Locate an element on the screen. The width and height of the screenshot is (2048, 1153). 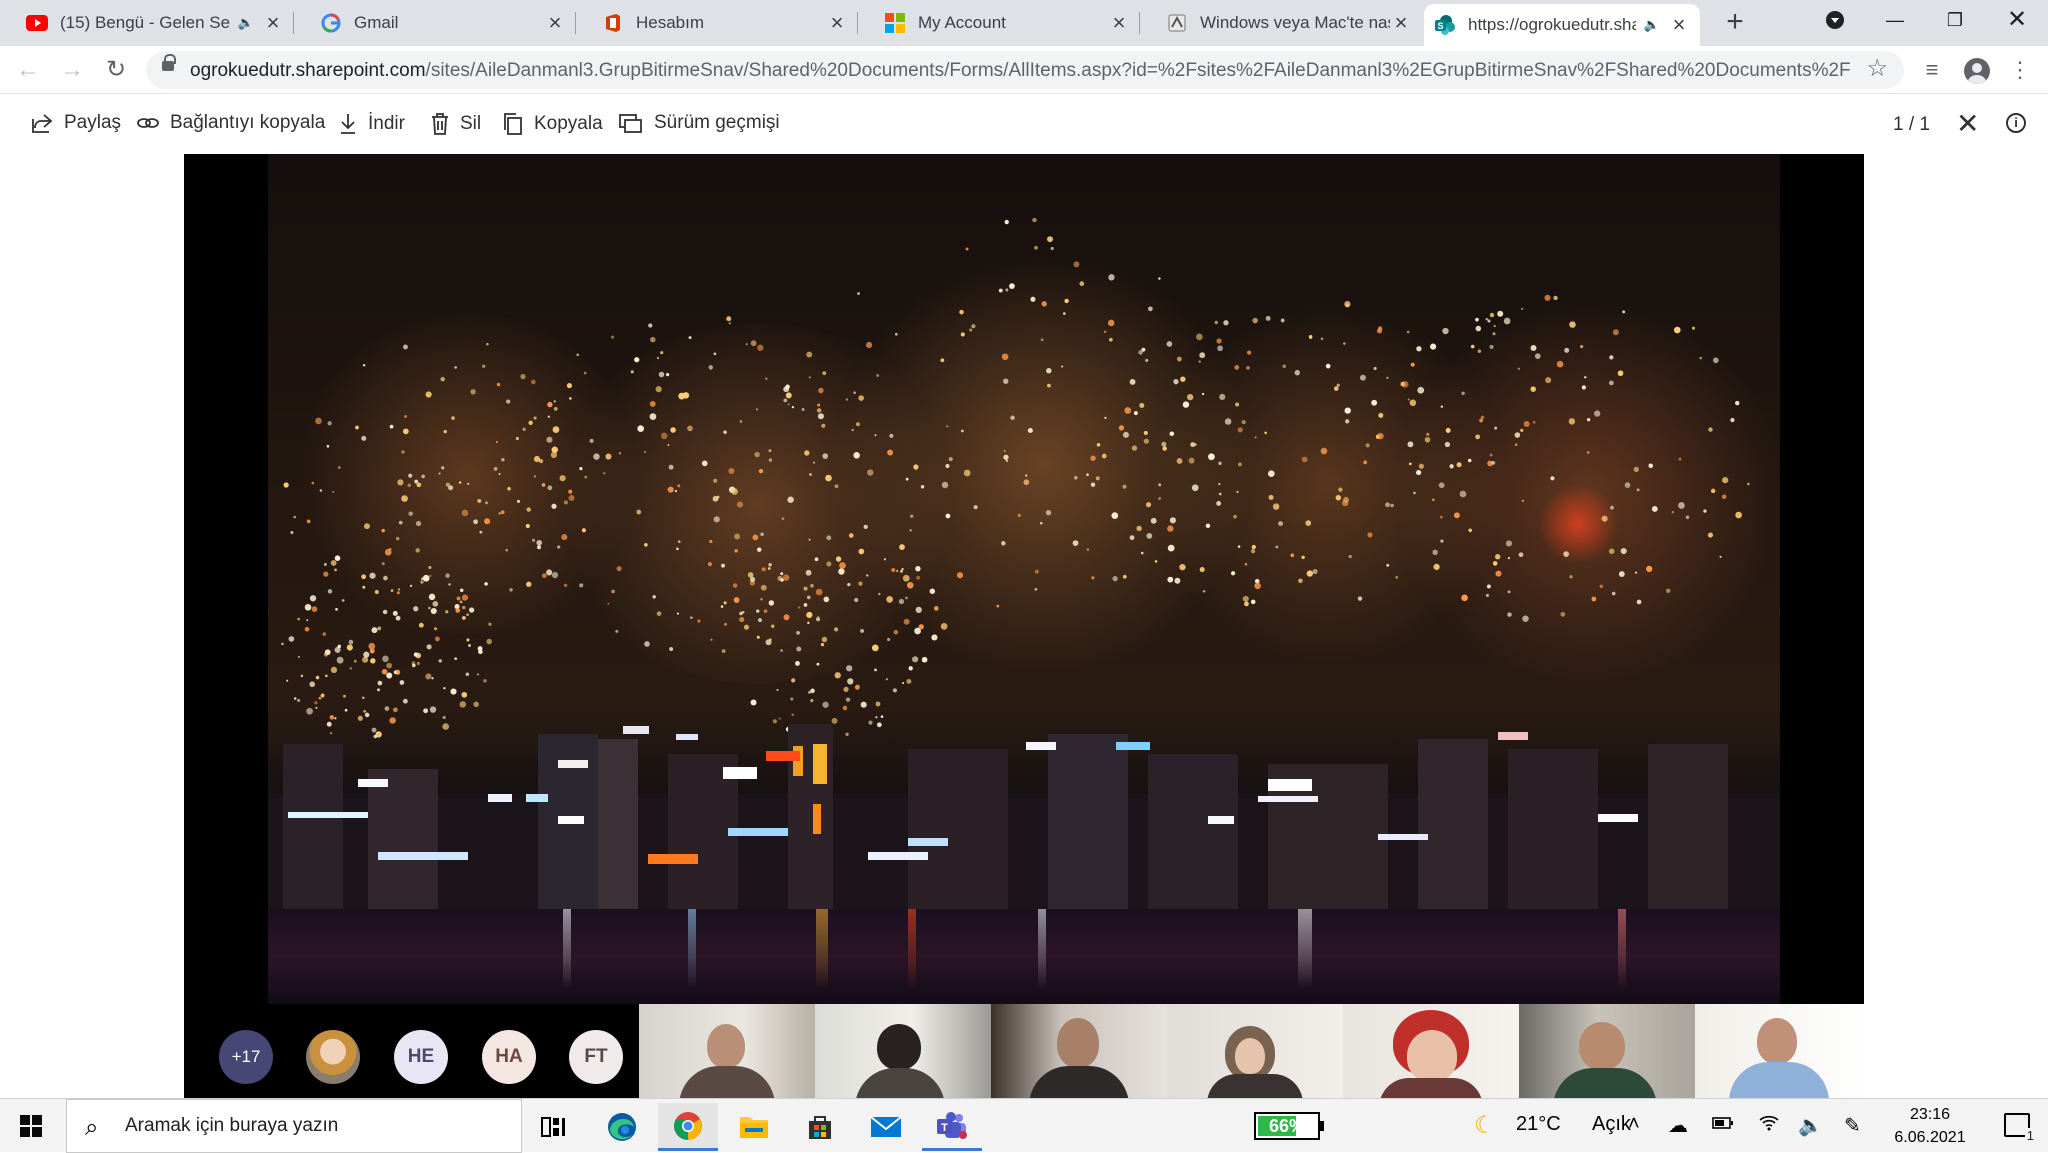
minimize-button: — is located at coordinates (1895, 20).